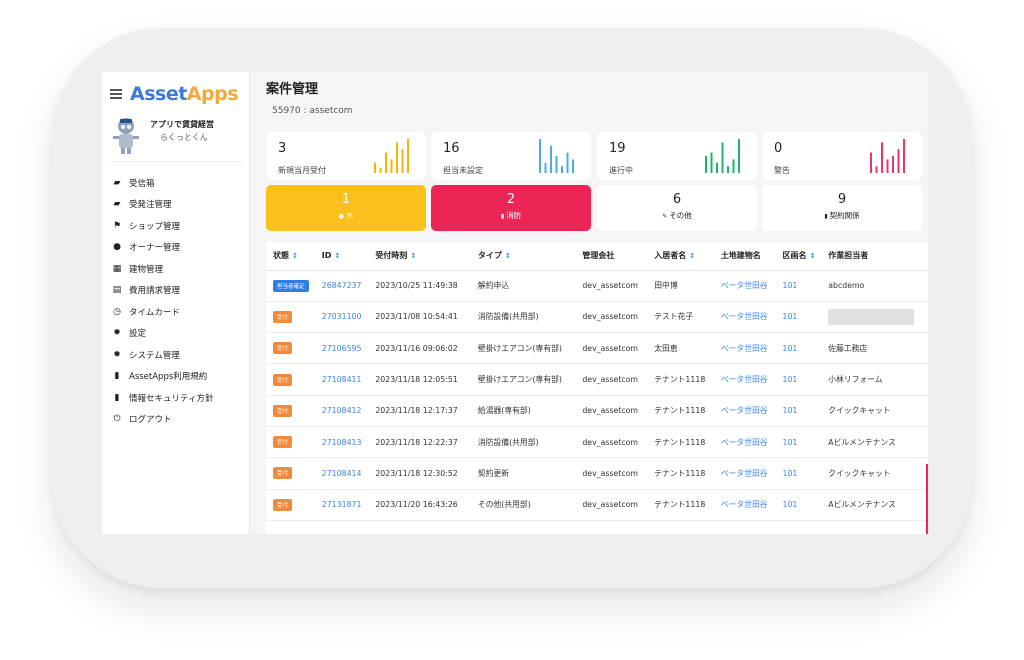 The image size is (1024, 660). I want to click on column-header: 状態 ↕, so click(290, 256).